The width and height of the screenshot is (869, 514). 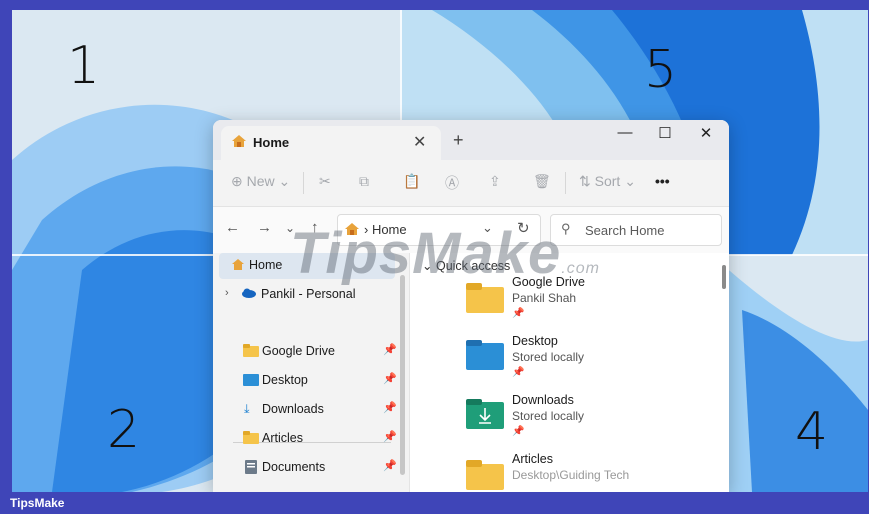 I want to click on item-name: Articles, so click(x=532, y=459).